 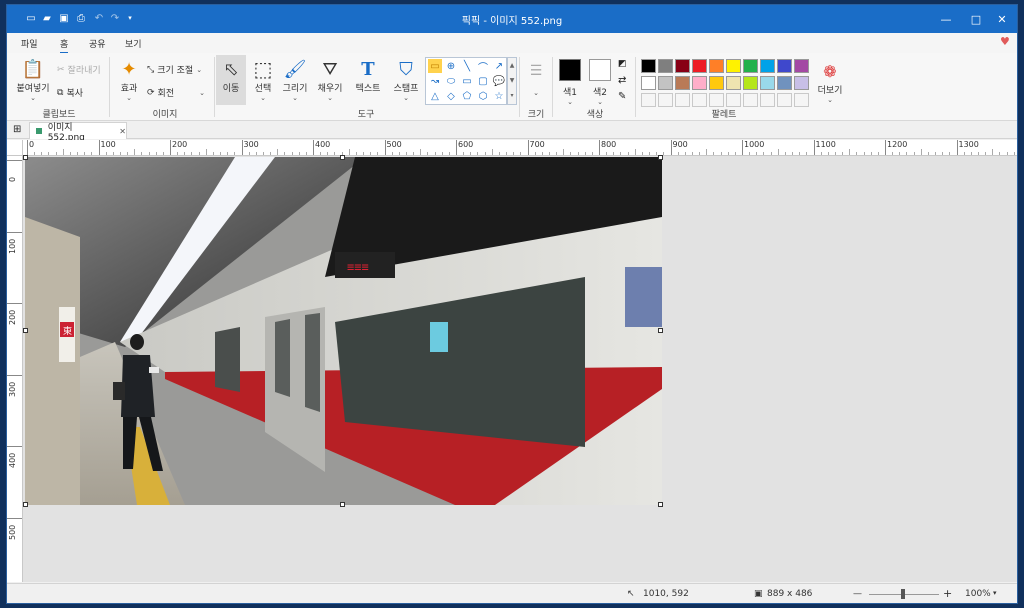 What do you see at coordinates (1005, 41) in the screenshot?
I see `heart-icon: ♥` at bounding box center [1005, 41].